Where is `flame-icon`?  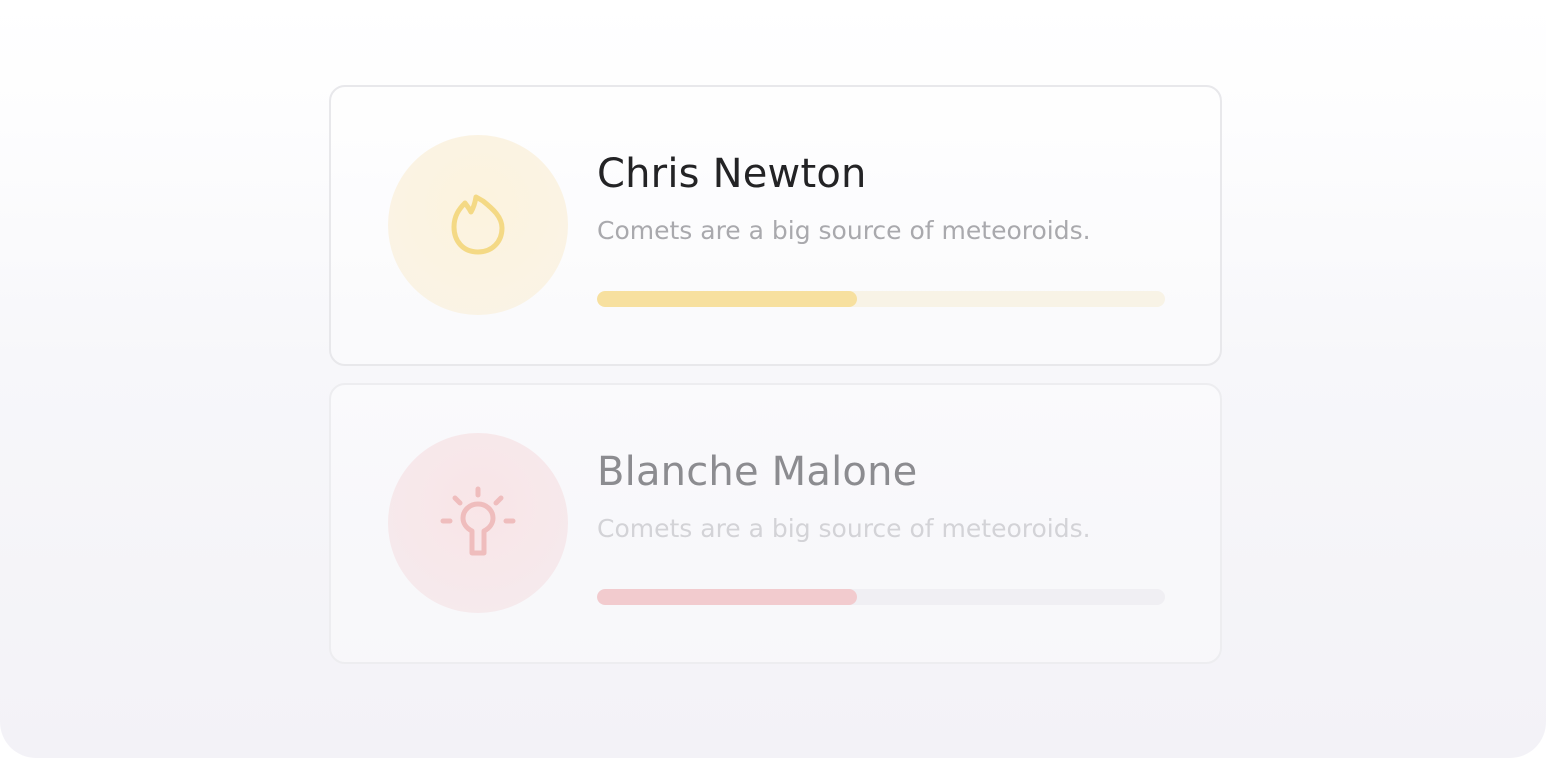 flame-icon is located at coordinates (478, 224).